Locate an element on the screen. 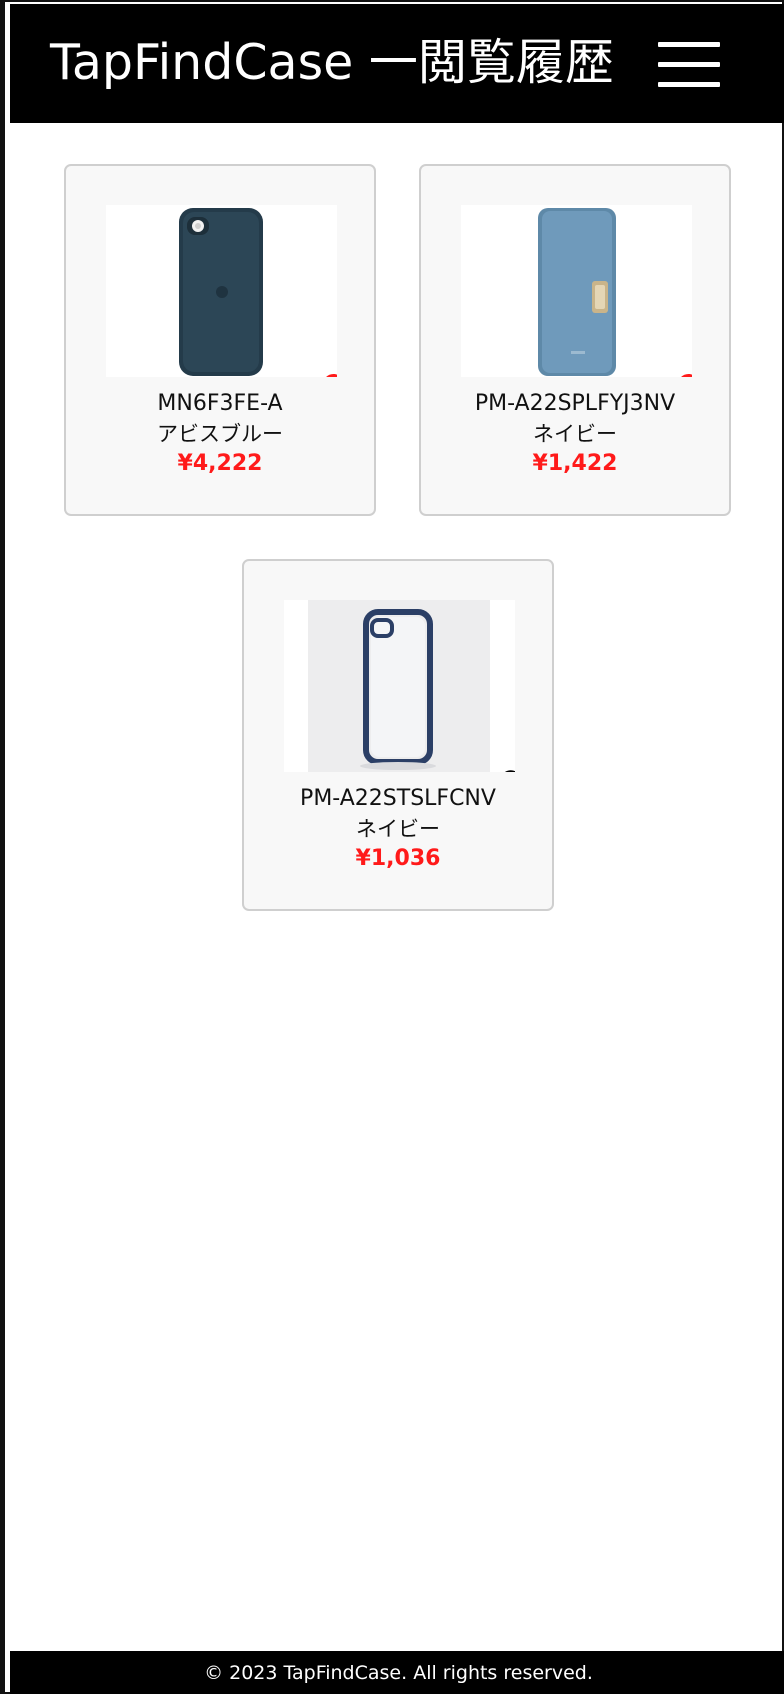 This screenshot has height=1694, width=784. product-card: PM-A22SPLFYJ3NV ネイビー ¥1,422 is located at coordinates (575, 340).